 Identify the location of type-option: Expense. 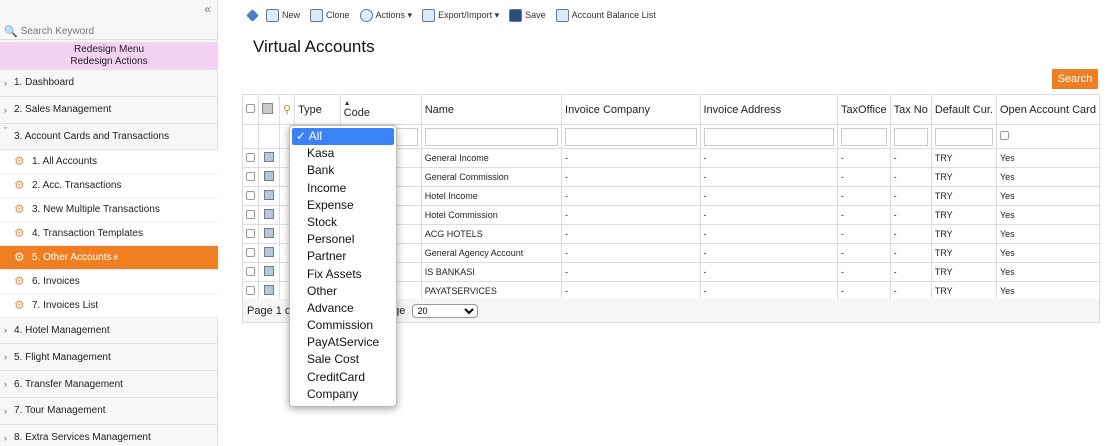
(343, 205).